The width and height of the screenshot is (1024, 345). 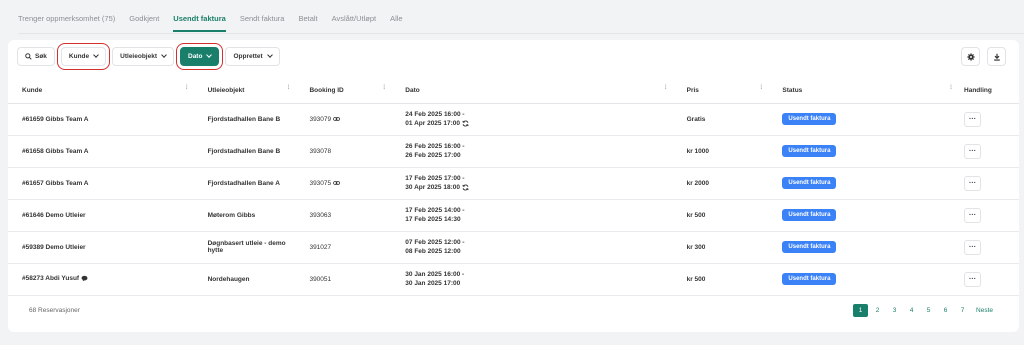 What do you see at coordinates (349, 215) in the screenshot?
I see `cell-booking-id: 393063` at bounding box center [349, 215].